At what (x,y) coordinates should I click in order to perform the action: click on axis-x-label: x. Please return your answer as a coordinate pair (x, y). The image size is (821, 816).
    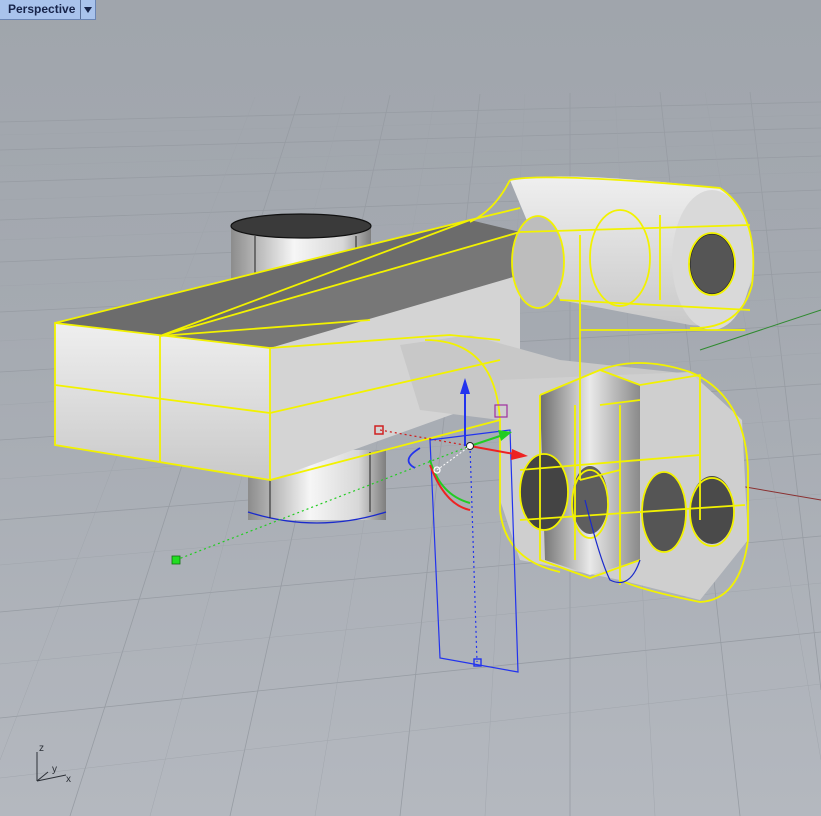
    Looking at the image, I should click on (68, 779).